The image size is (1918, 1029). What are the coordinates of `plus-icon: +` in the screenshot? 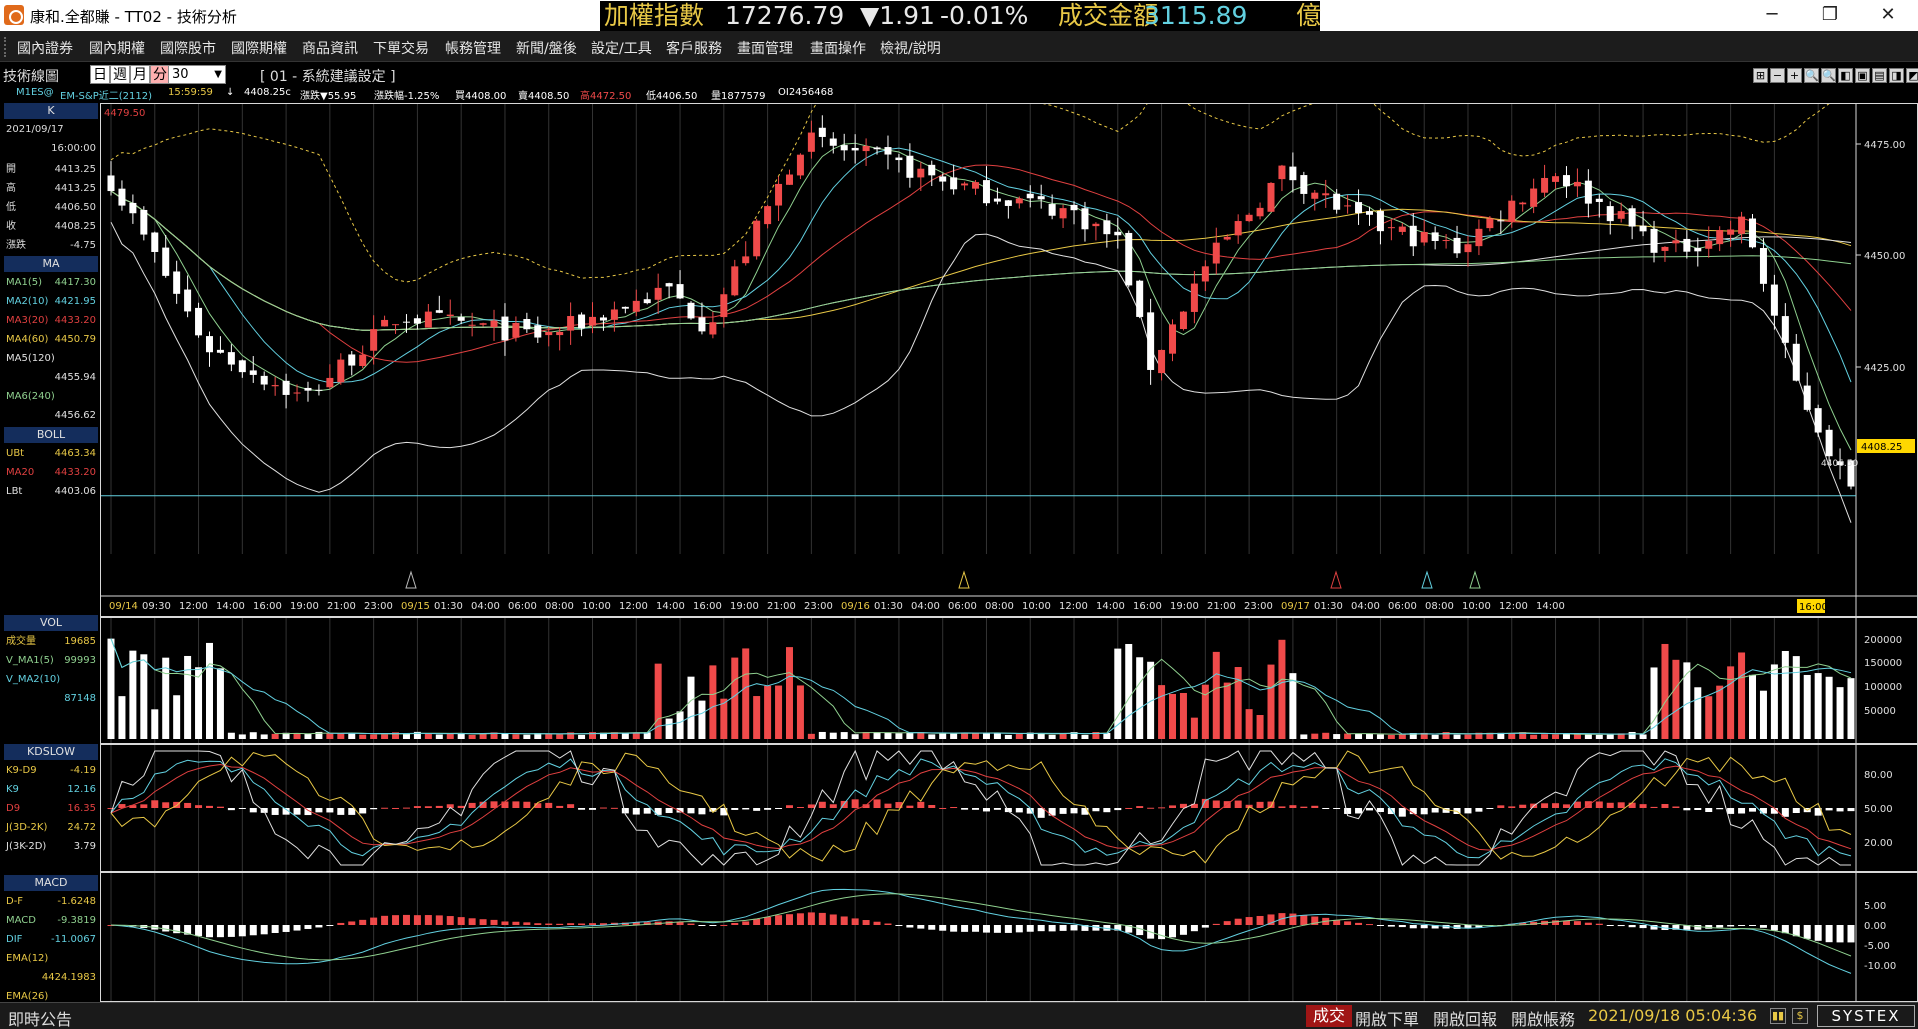 It's located at (1794, 75).